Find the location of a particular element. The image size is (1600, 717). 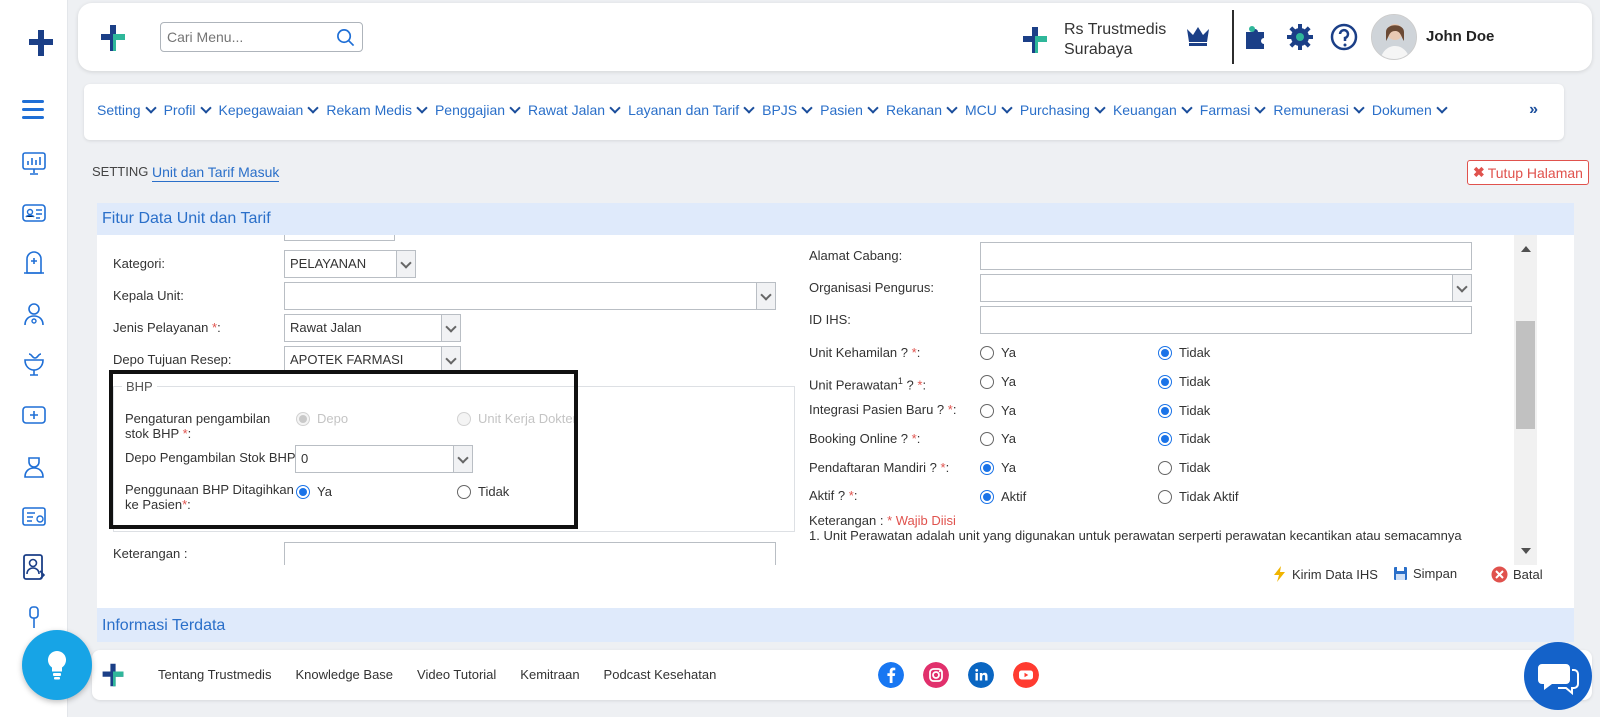

youtube-icon is located at coordinates (1026, 675).